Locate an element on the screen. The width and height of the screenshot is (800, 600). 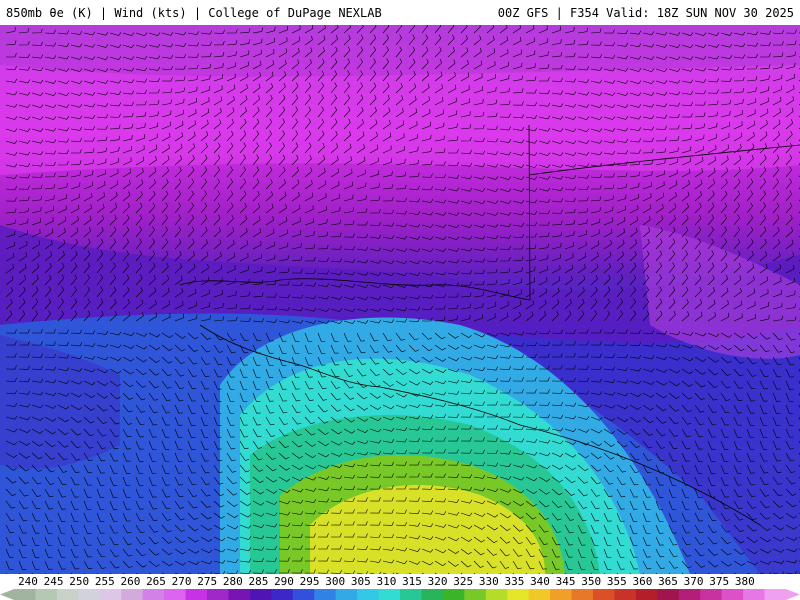
legend-color-bar is located at coordinates (400, 594).